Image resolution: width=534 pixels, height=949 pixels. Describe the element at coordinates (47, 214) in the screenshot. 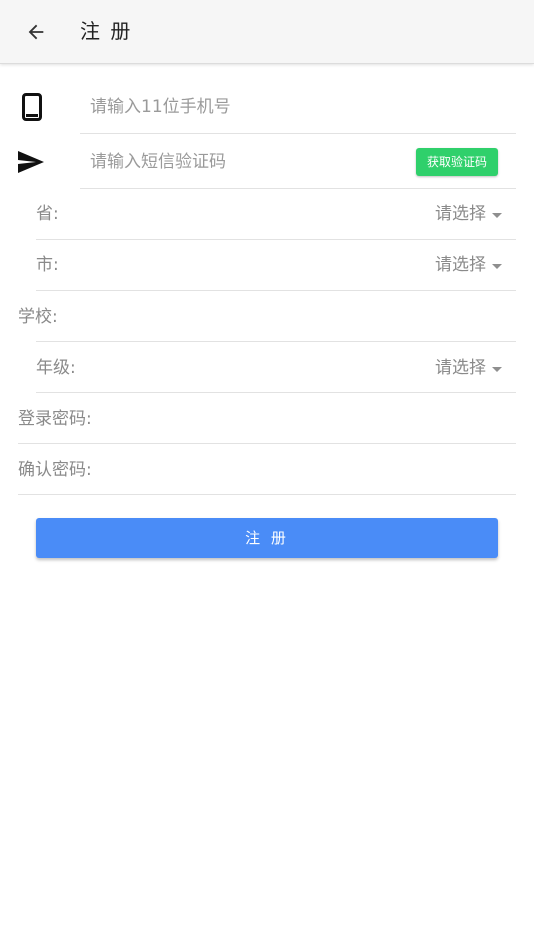

I see `province-label: 省:` at that location.